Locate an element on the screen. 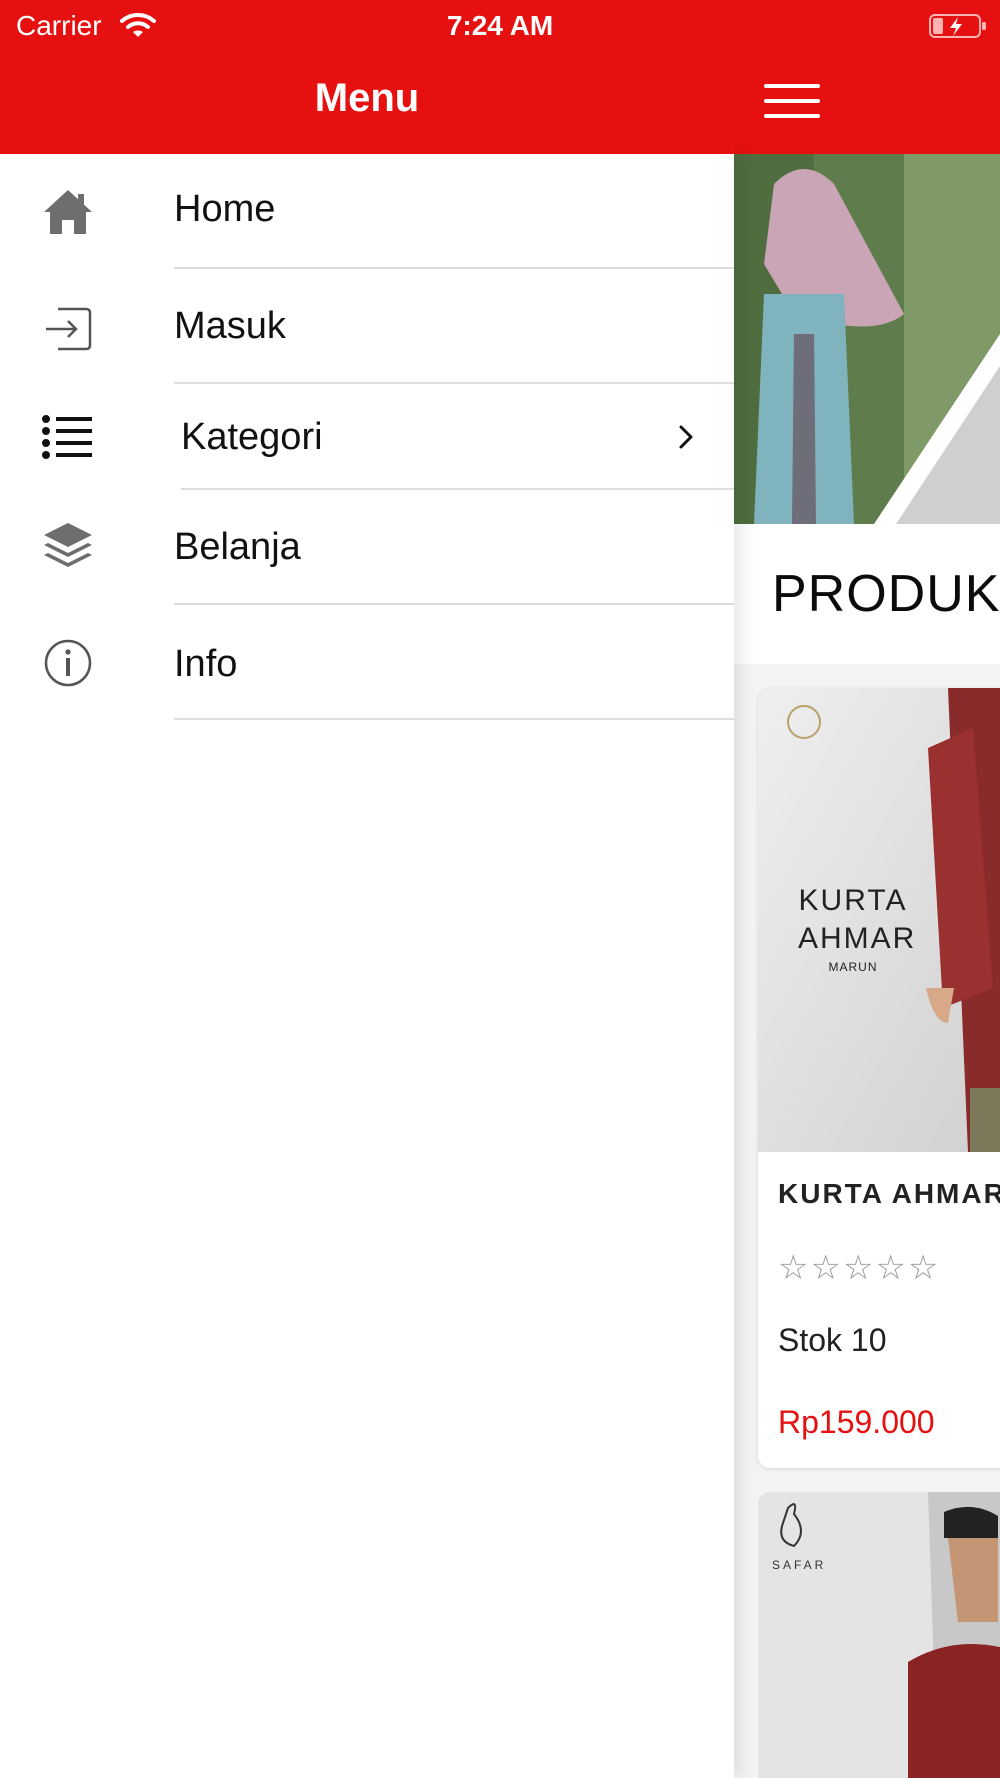 The image size is (1000, 1778). menu-item-home: Home is located at coordinates (367, 211).